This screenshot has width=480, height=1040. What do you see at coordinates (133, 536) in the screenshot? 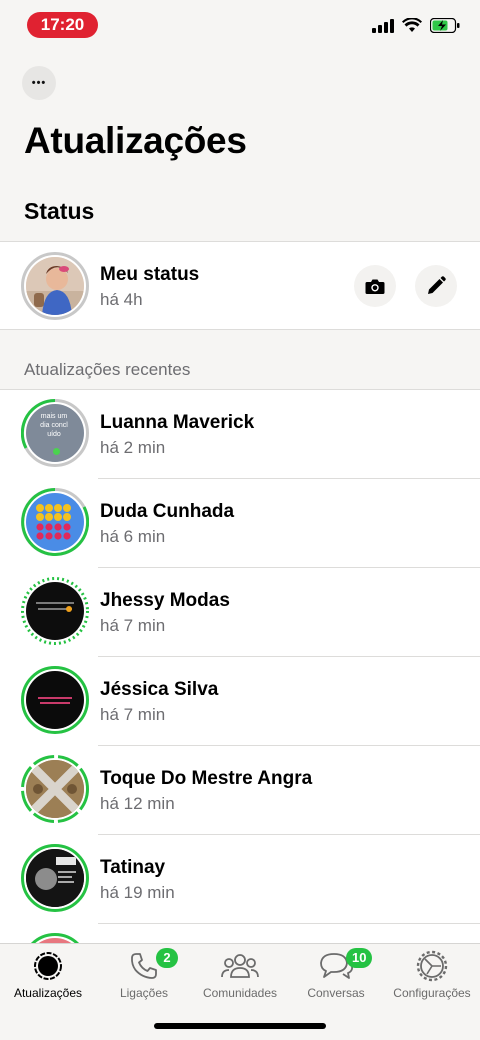
I see `status-time: há 6 min` at bounding box center [133, 536].